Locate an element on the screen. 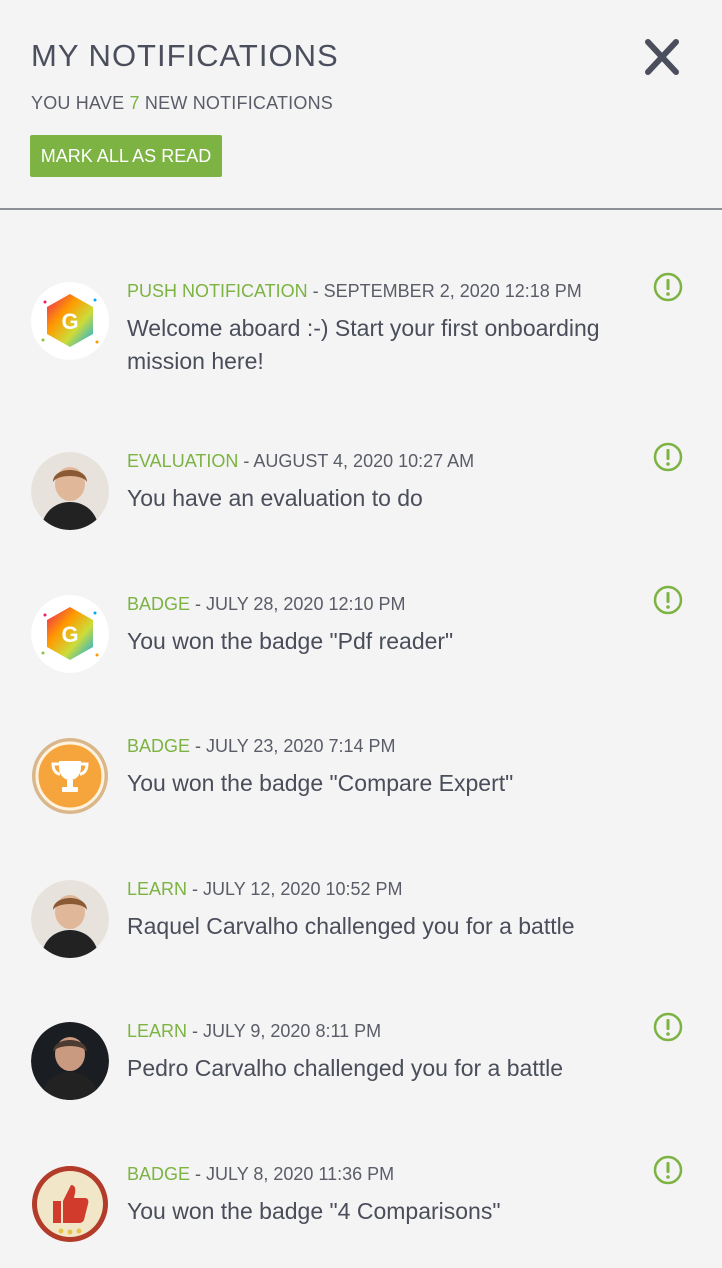  notification-date: - JULY 8, 2020 11:36 PM is located at coordinates (292, 1174).